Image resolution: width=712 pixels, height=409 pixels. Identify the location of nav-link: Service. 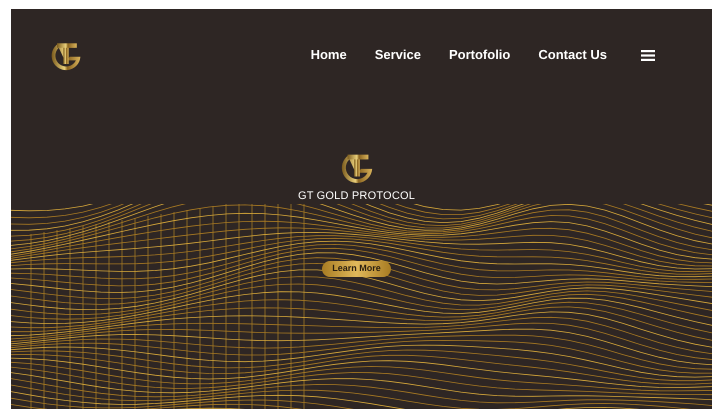
(397, 55).